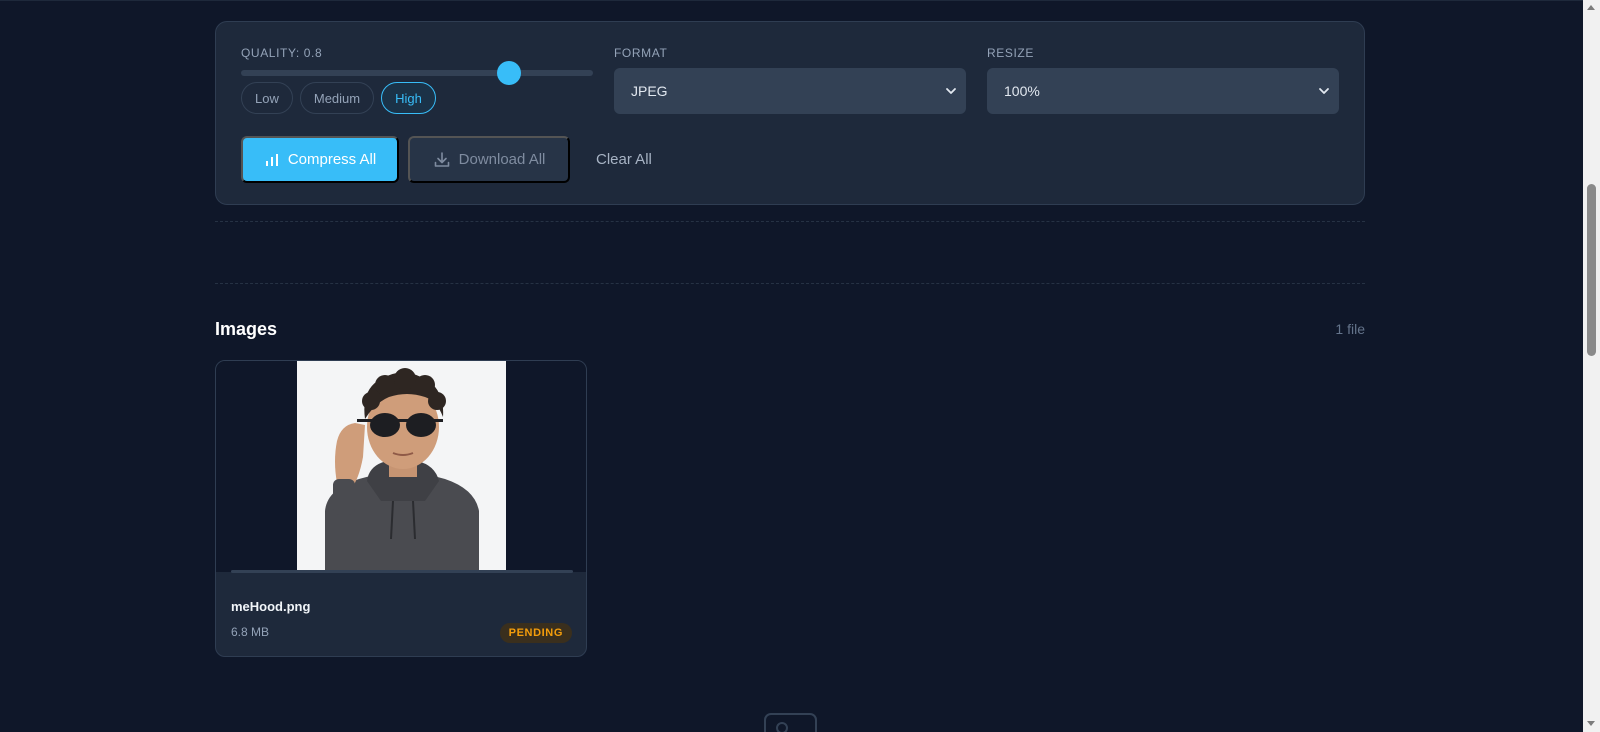  I want to click on preset-medium-button: Medium, so click(337, 98).